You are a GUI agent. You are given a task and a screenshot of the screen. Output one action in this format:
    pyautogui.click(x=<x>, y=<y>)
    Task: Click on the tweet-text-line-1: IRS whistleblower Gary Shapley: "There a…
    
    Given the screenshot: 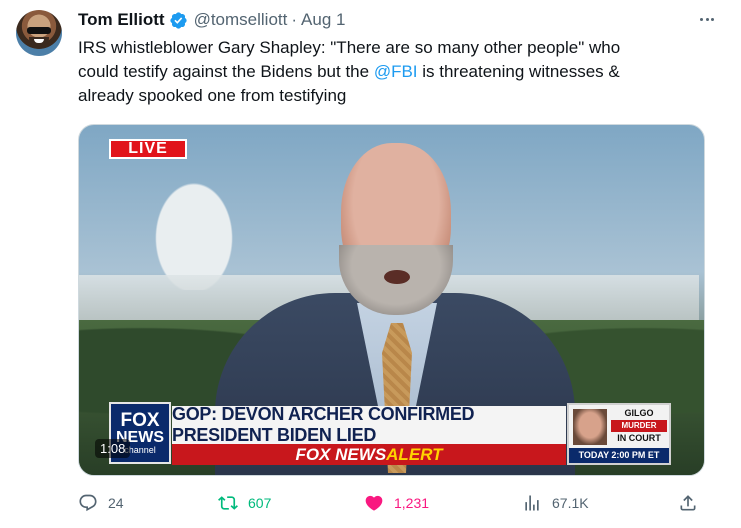 What is the action you would take?
    pyautogui.click(x=349, y=47)
    